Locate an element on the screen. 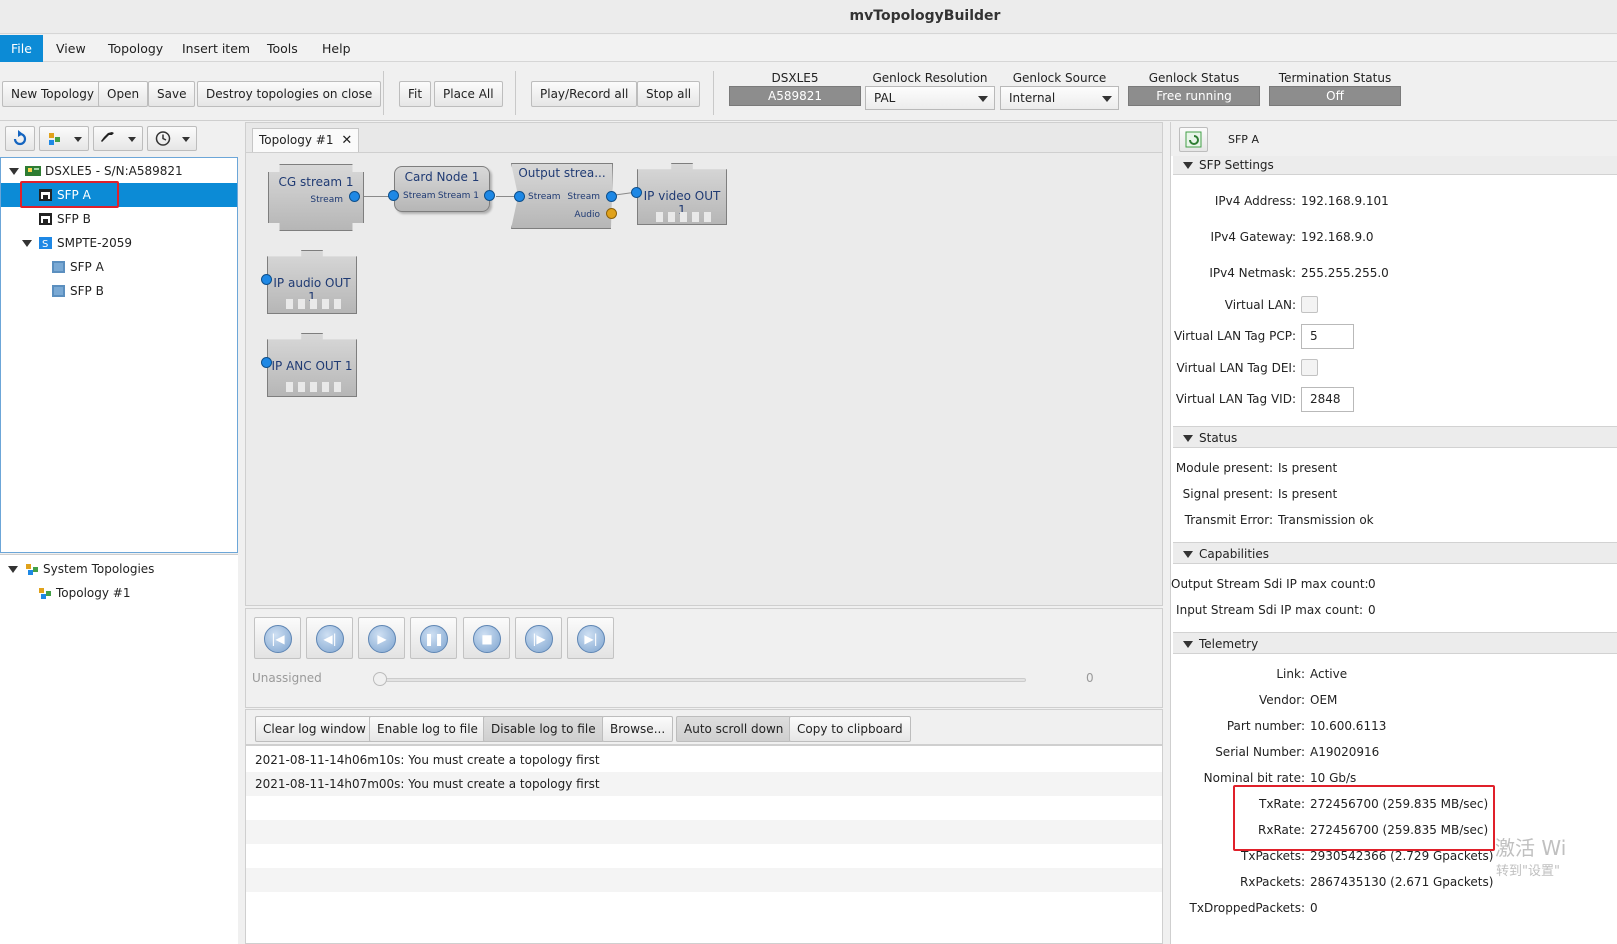  section-capabilities: Capabilities is located at coordinates (1395, 553).